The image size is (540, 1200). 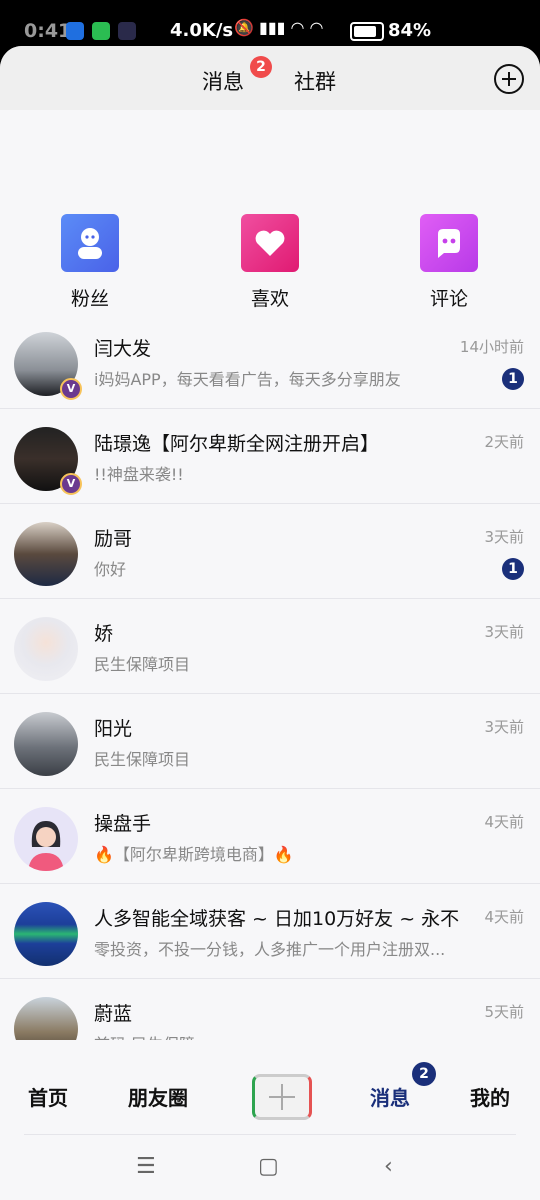 What do you see at coordinates (139, 474) in the screenshot?
I see `conversation-preview: !!神盘来袭!!` at bounding box center [139, 474].